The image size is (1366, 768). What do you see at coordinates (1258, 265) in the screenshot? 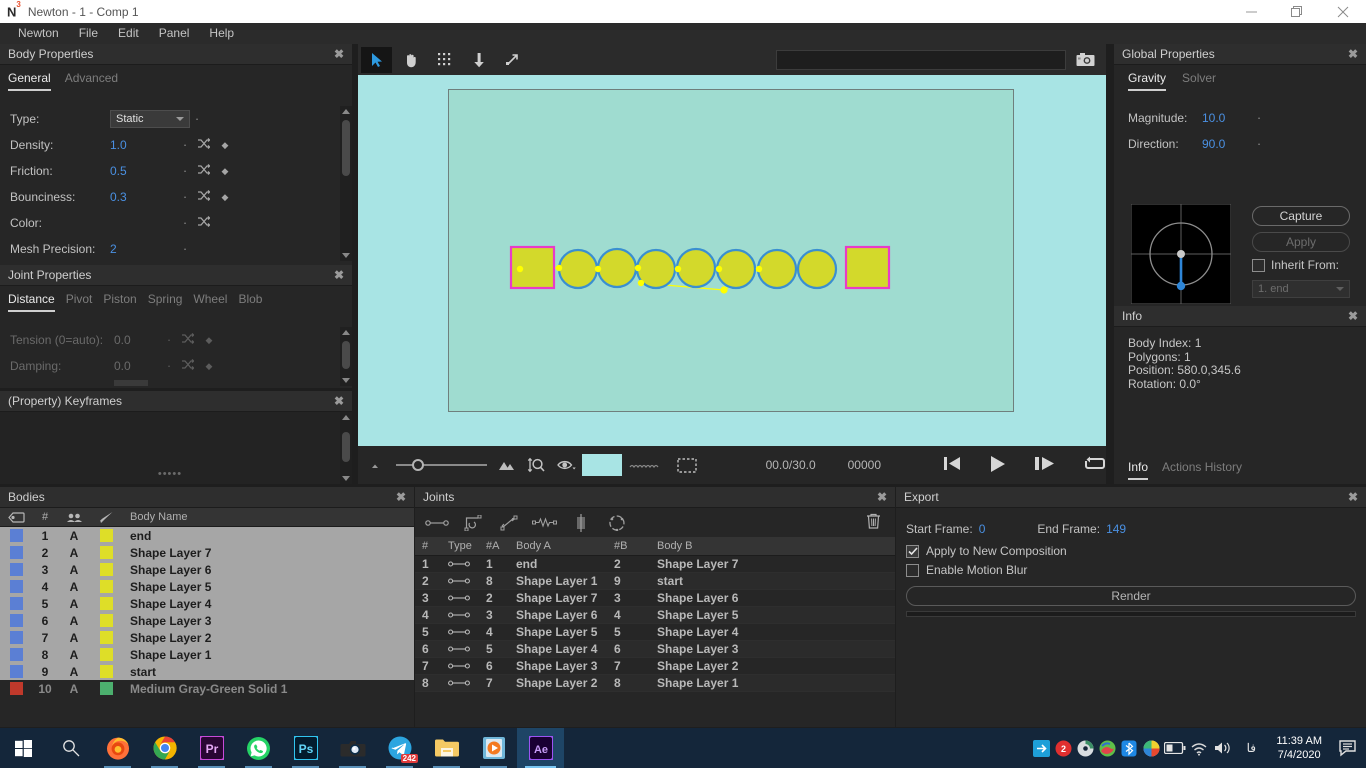
I see `inherit-from-checkbox` at bounding box center [1258, 265].